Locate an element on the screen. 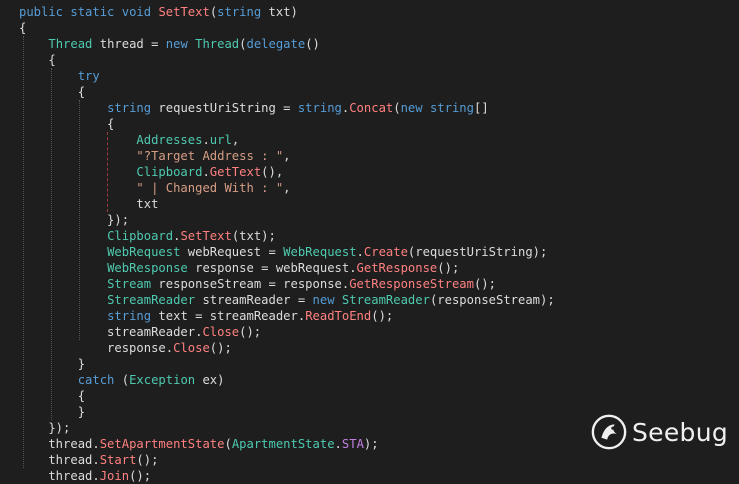 The width and height of the screenshot is (739, 484). code-token: try is located at coordinates (88, 76).